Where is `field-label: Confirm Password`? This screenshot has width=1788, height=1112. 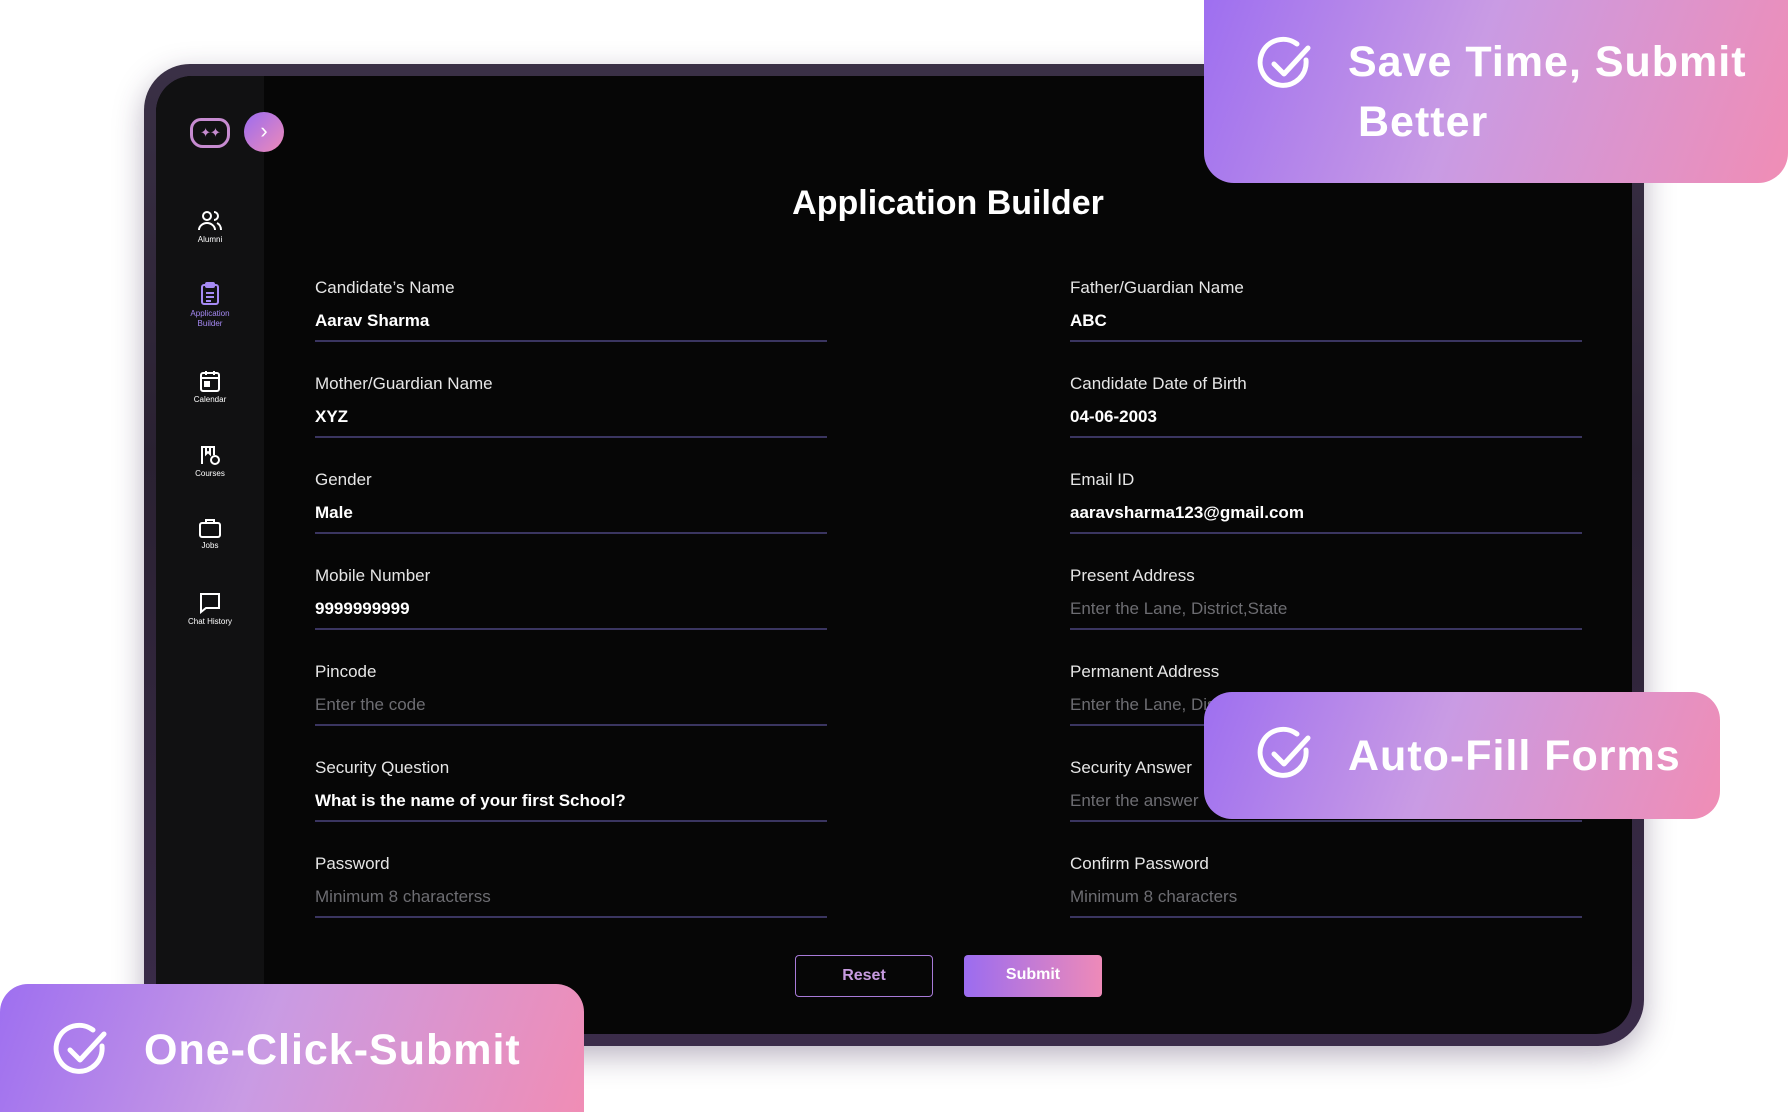
field-label: Confirm Password is located at coordinates (1139, 863).